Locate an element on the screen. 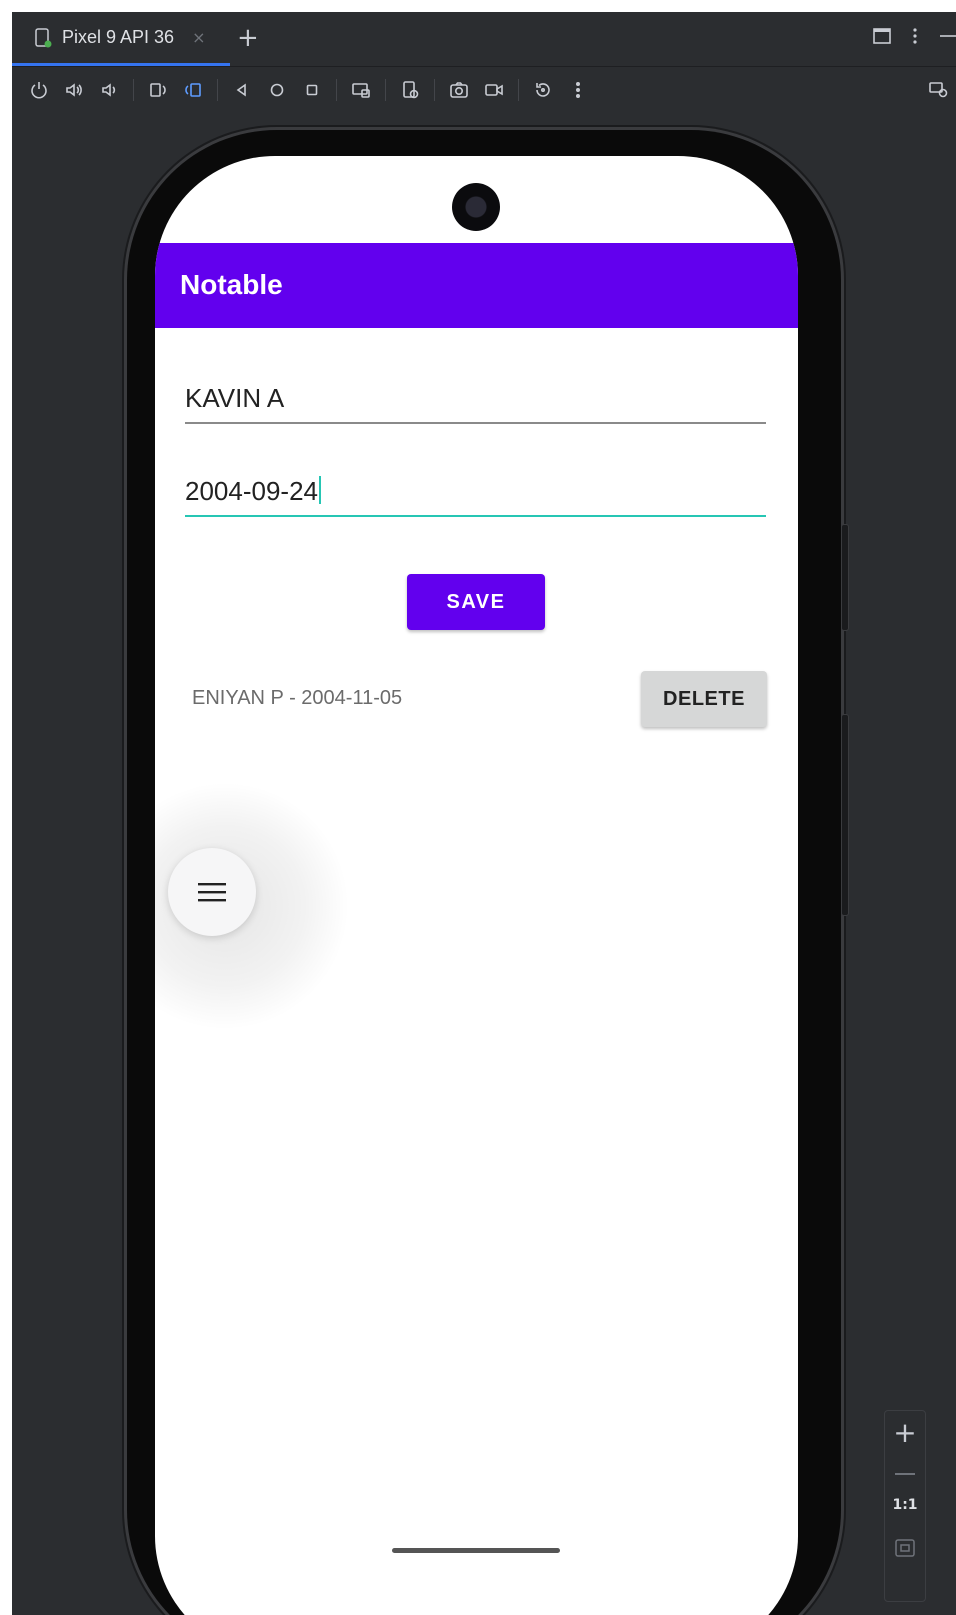 Image resolution: width=956 pixels, height=1615 pixels. window-controls is located at coordinates (914, 38).